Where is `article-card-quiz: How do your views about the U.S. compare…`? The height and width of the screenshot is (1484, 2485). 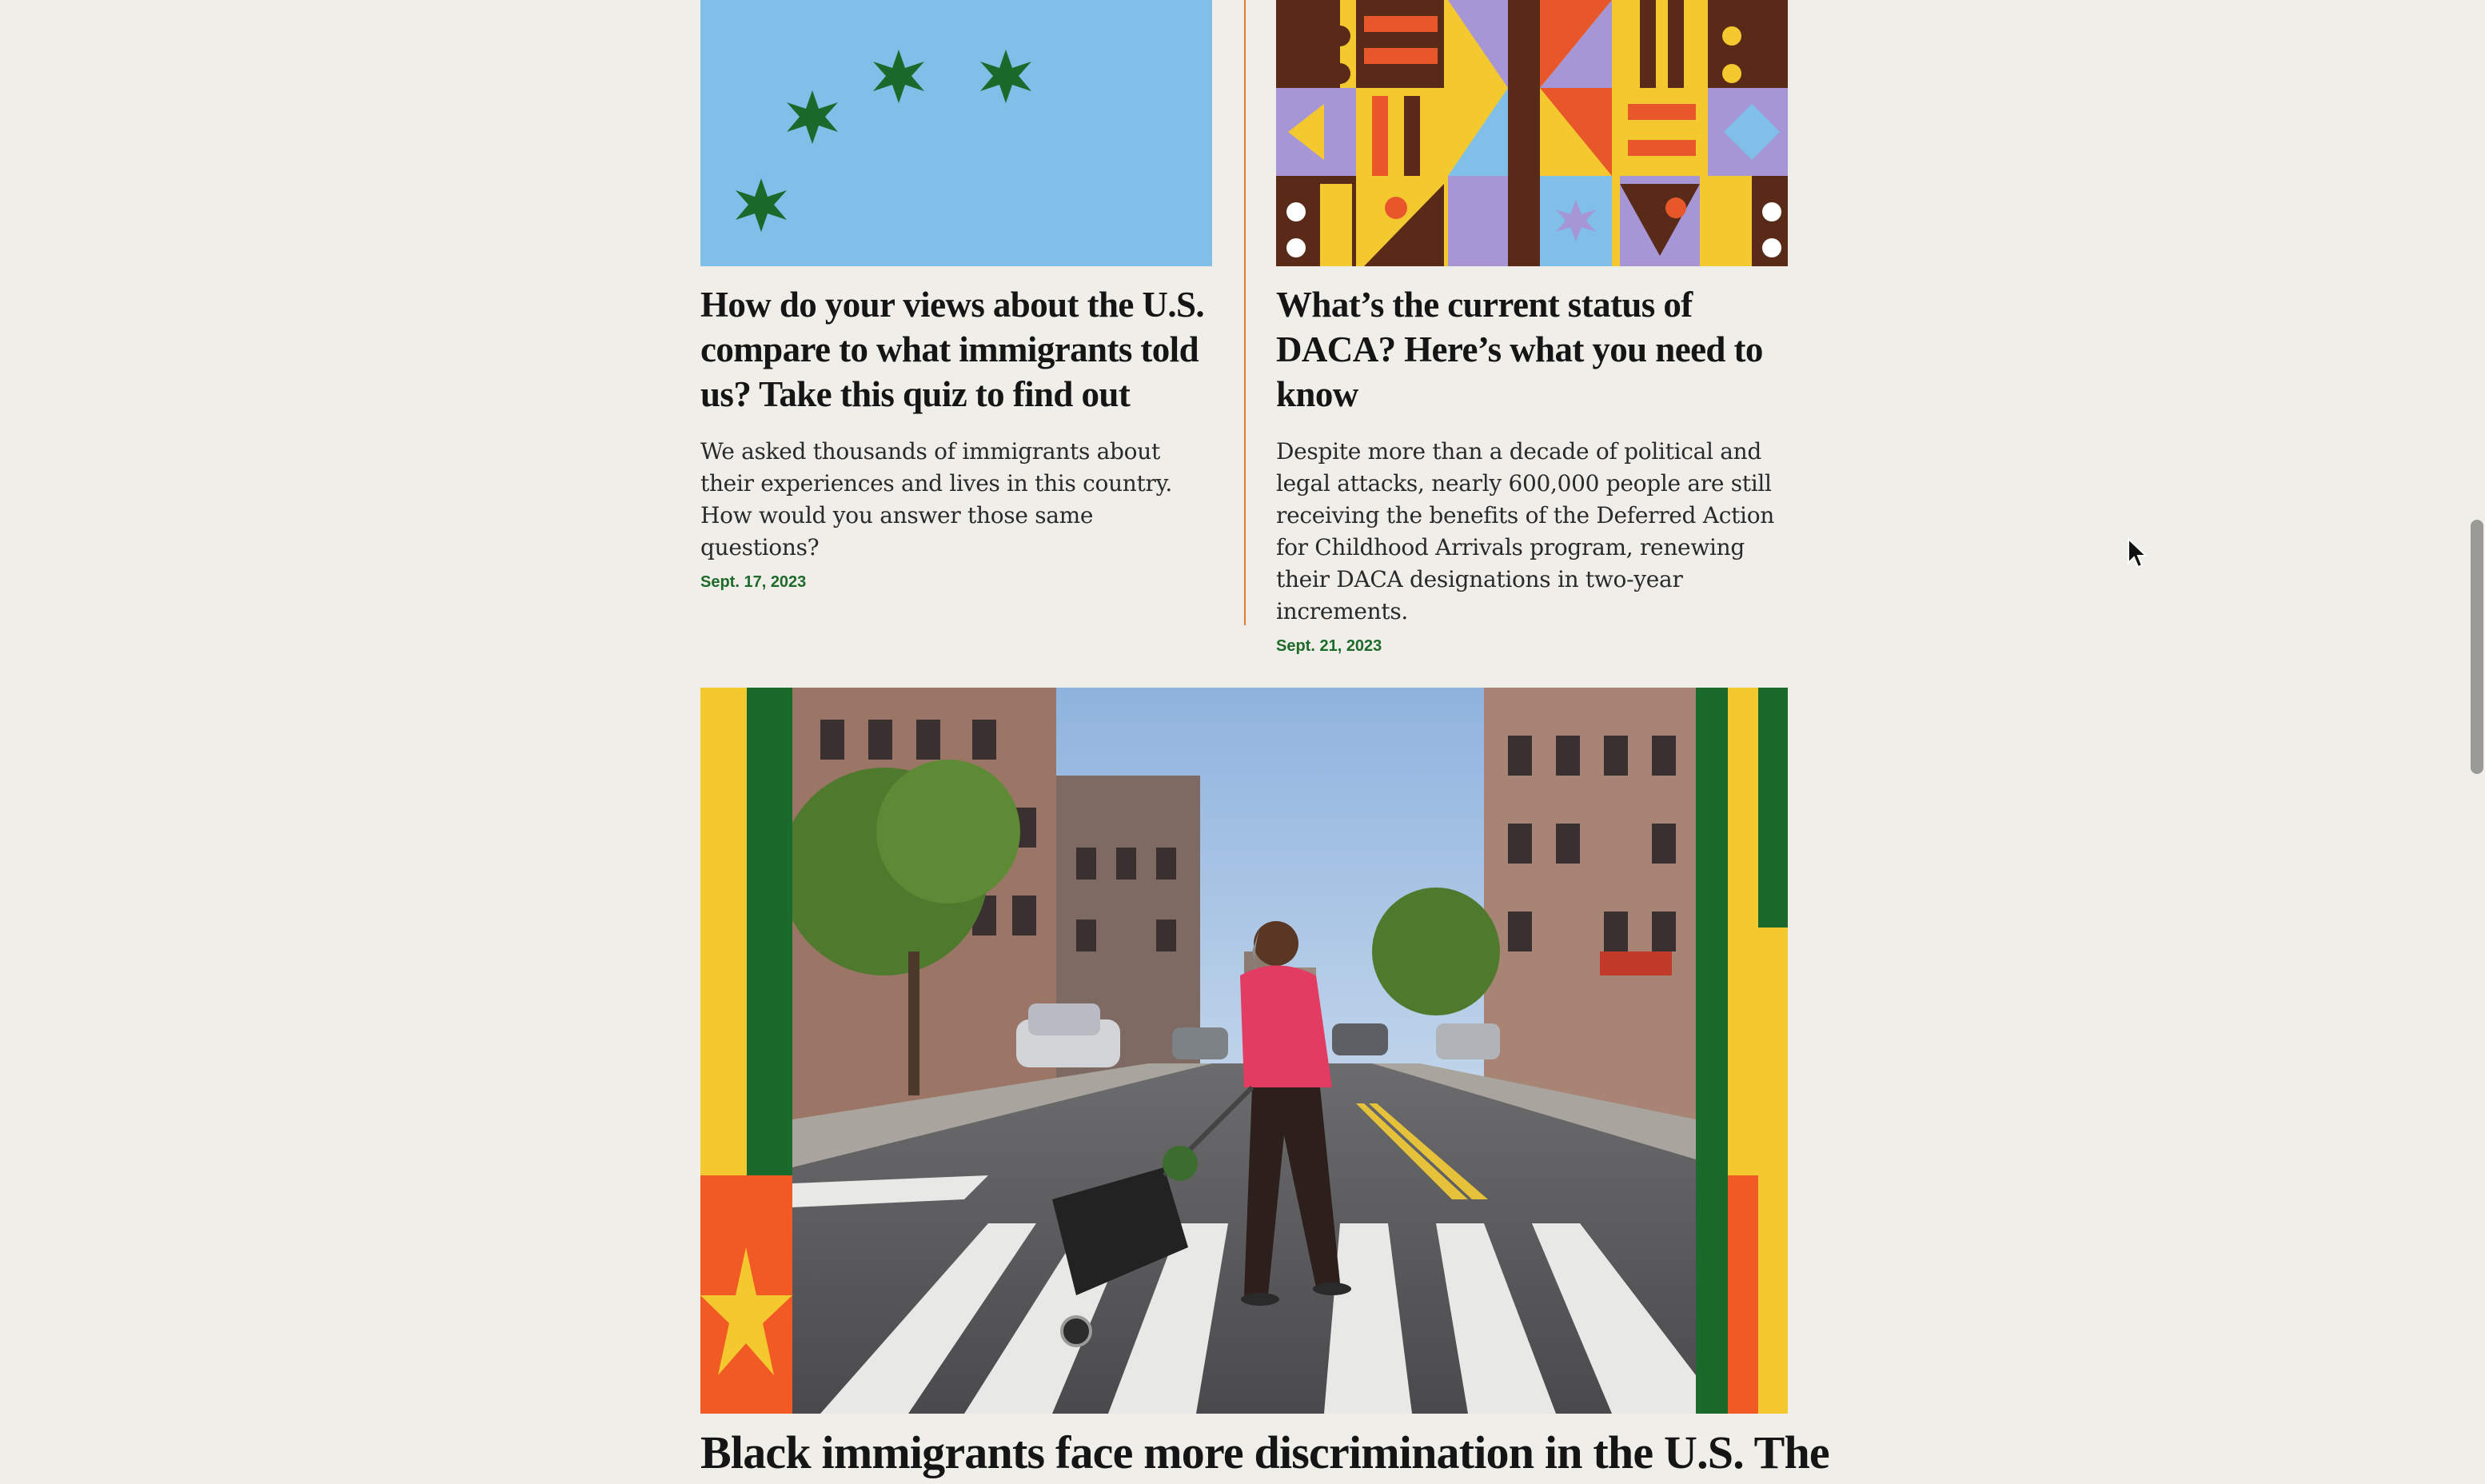
article-card-quiz: How do your views about the U.S. compare… is located at coordinates (956, 296).